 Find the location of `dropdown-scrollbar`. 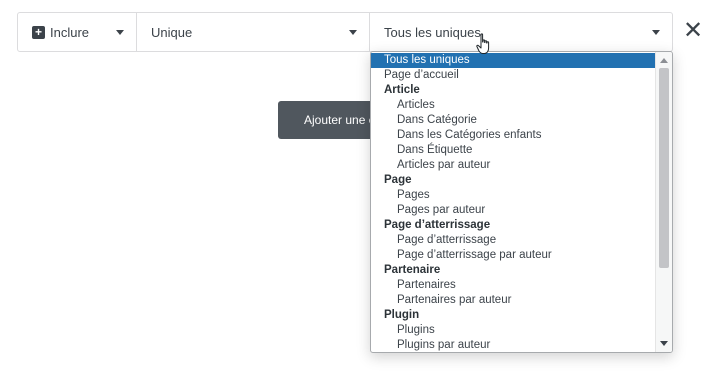

dropdown-scrollbar is located at coordinates (663, 202).